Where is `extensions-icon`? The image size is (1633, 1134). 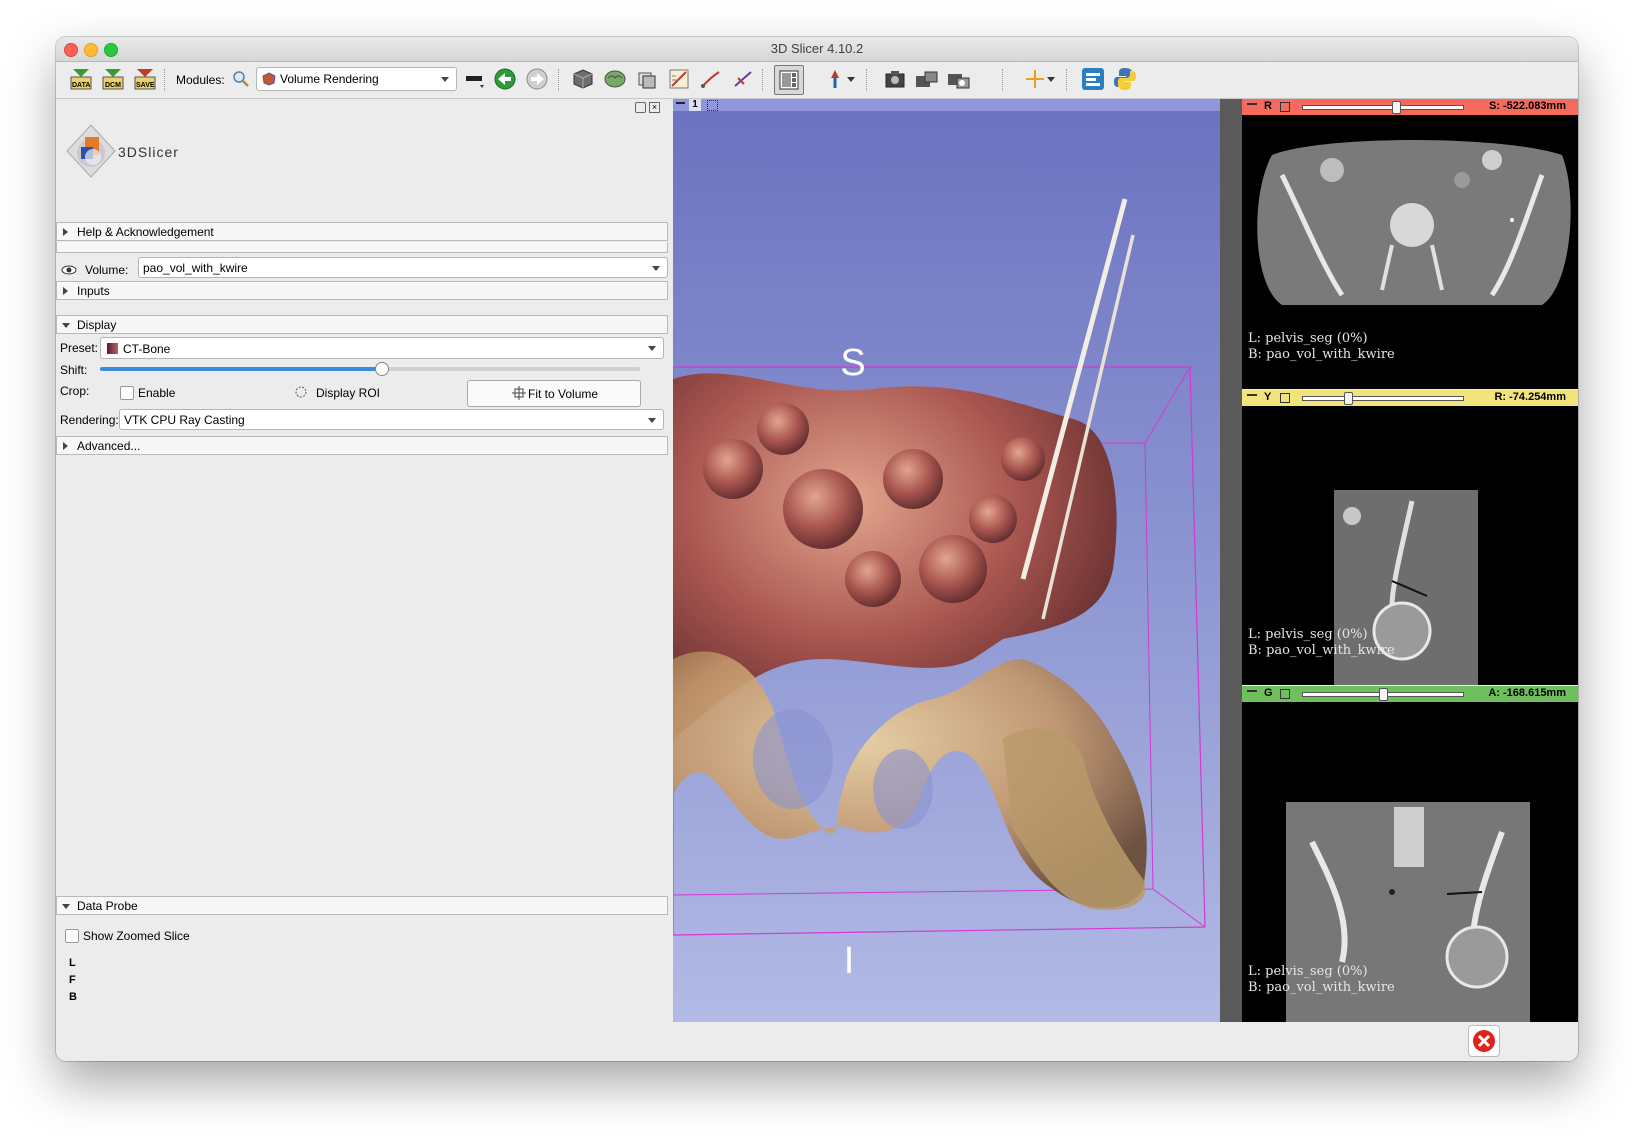 extensions-icon is located at coordinates (1093, 79).